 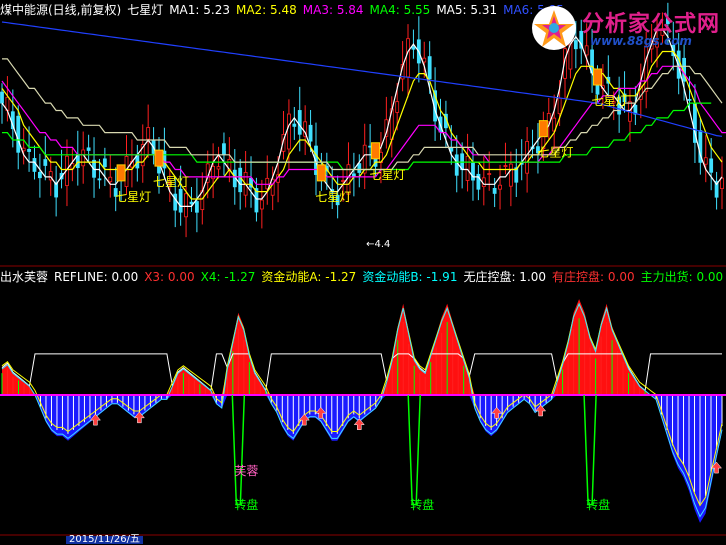 What do you see at coordinates (105, 540) in the screenshot?
I see `cursor-date-label: 2015/11/26/五` at bounding box center [105, 540].